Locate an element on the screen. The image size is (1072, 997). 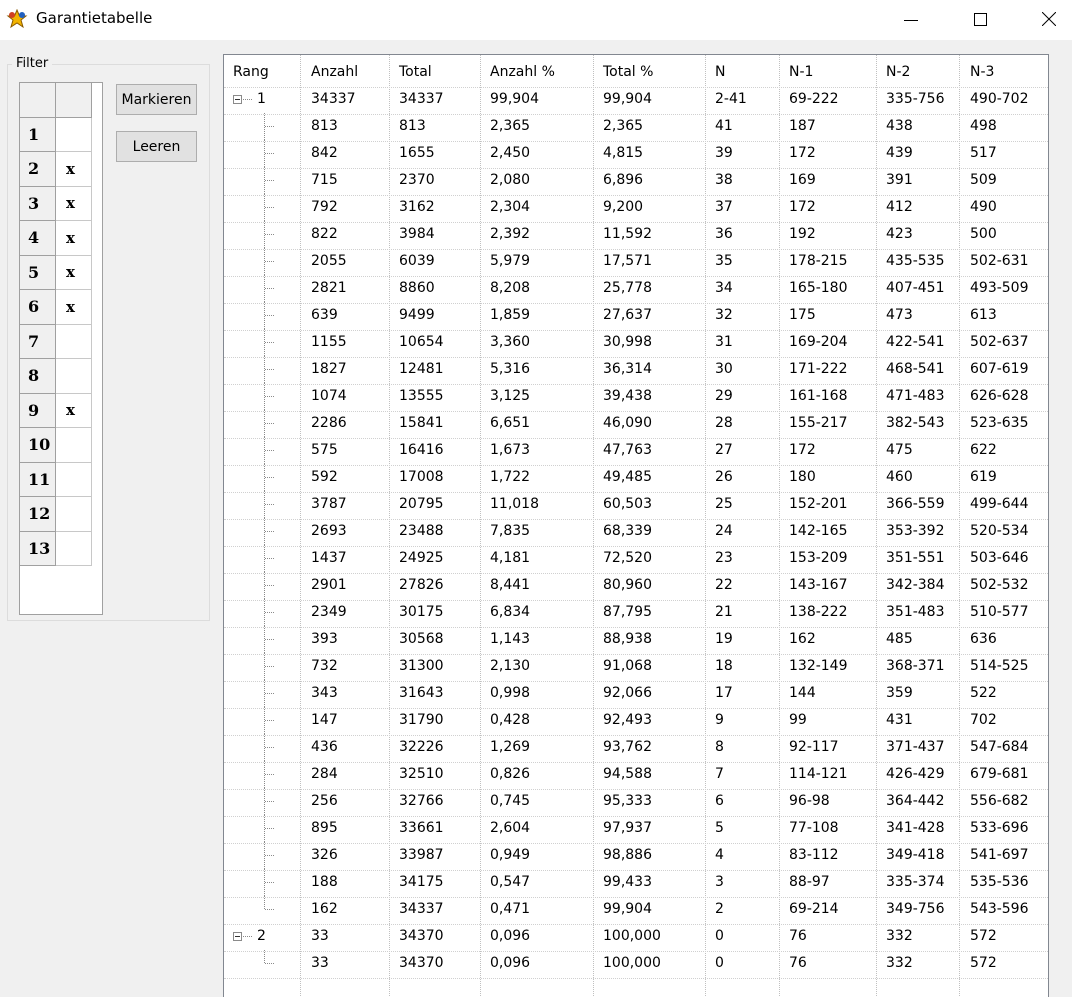
filter-row: 2x is located at coordinates (61, 169).